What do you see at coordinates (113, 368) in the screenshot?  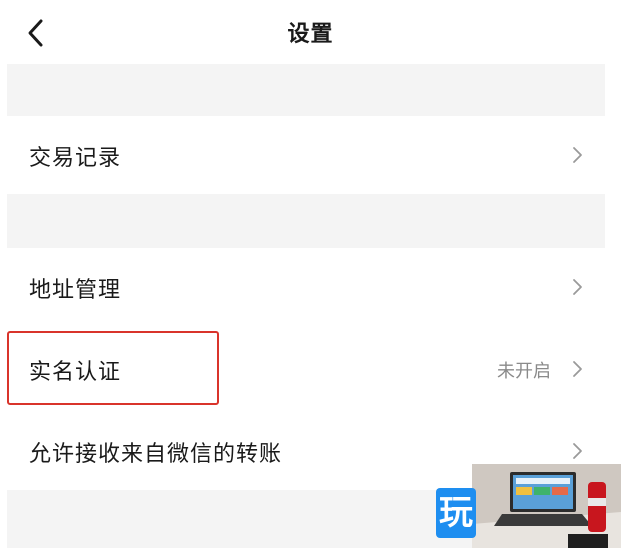 I see `highlight-box` at bounding box center [113, 368].